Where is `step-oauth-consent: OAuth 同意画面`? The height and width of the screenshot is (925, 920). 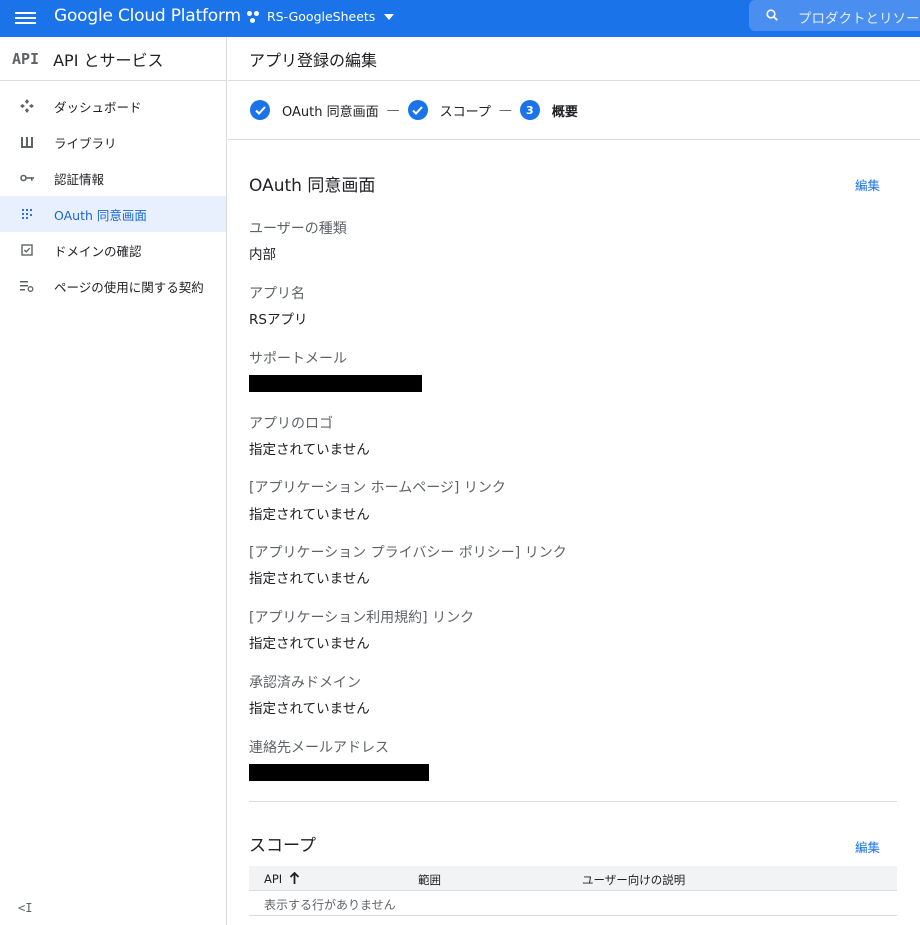 step-oauth-consent: OAuth 同意画面 is located at coordinates (330, 110).